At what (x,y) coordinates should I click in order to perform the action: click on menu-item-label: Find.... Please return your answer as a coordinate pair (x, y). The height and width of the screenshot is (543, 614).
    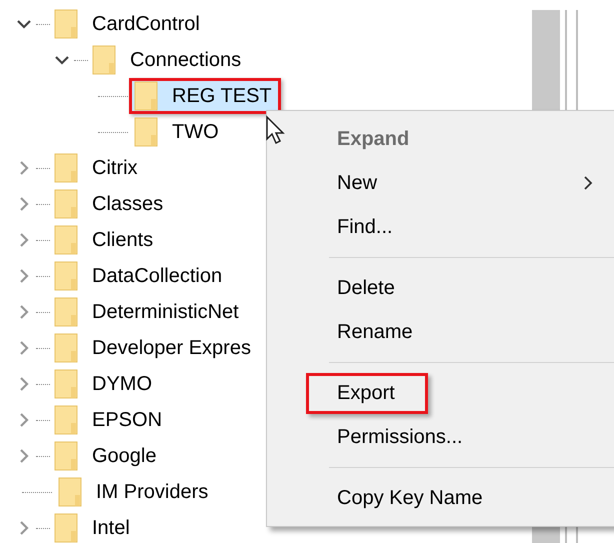
    Looking at the image, I should click on (365, 227).